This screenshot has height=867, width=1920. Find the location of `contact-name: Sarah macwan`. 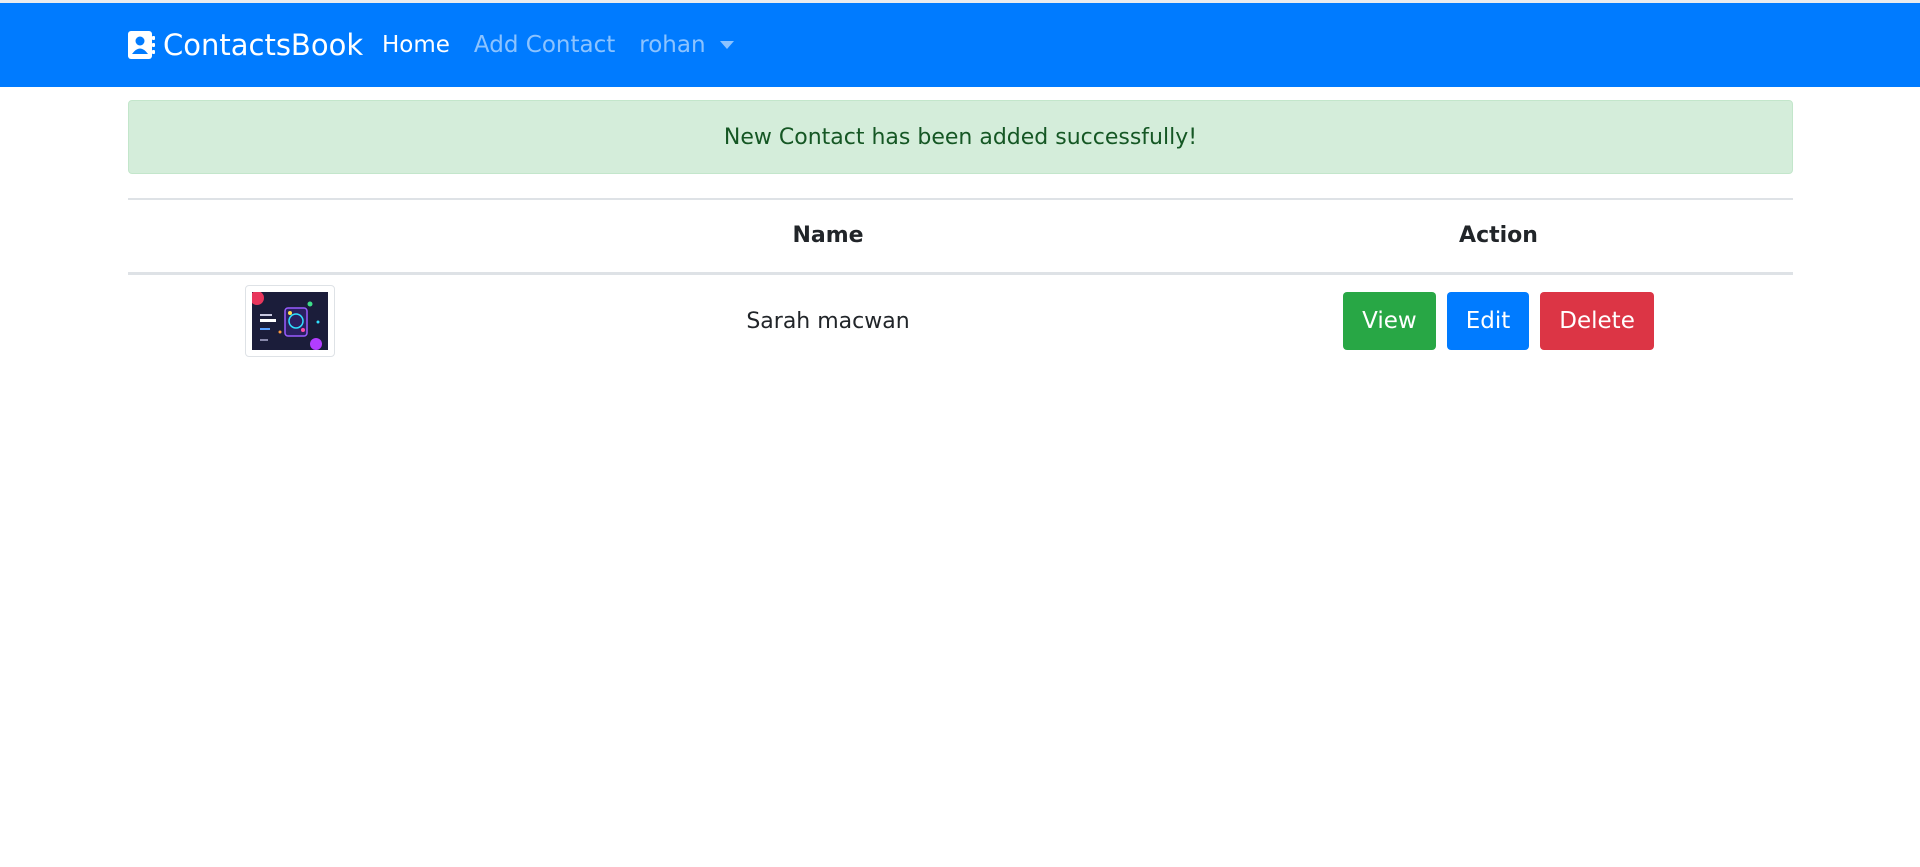

contact-name: Sarah macwan is located at coordinates (828, 321).